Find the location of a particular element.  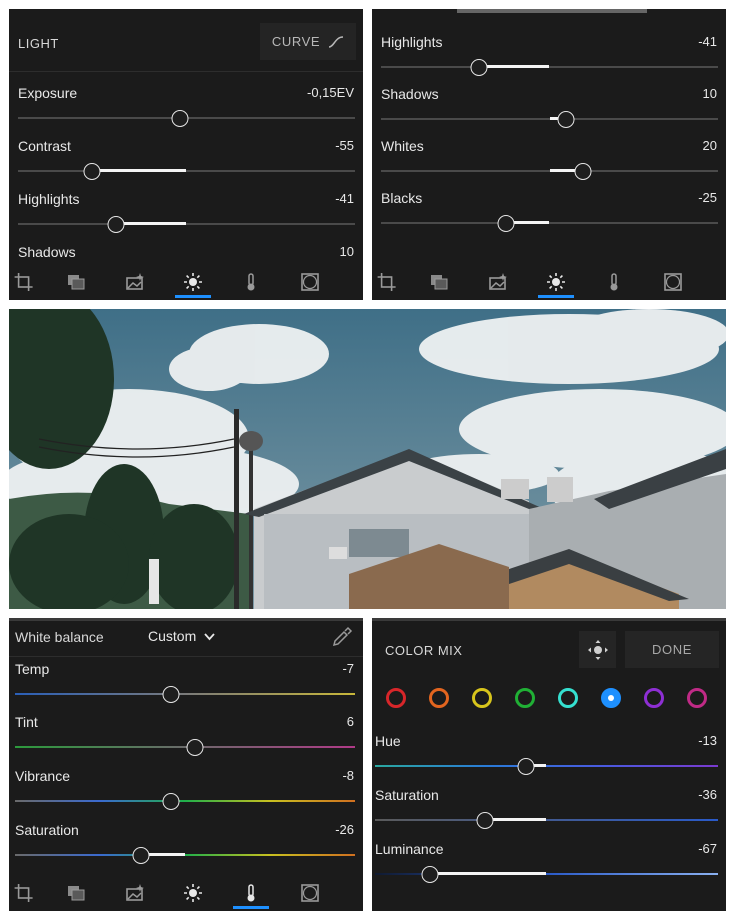

slider-saturation: Saturation -36 is located at coordinates (549, 813).